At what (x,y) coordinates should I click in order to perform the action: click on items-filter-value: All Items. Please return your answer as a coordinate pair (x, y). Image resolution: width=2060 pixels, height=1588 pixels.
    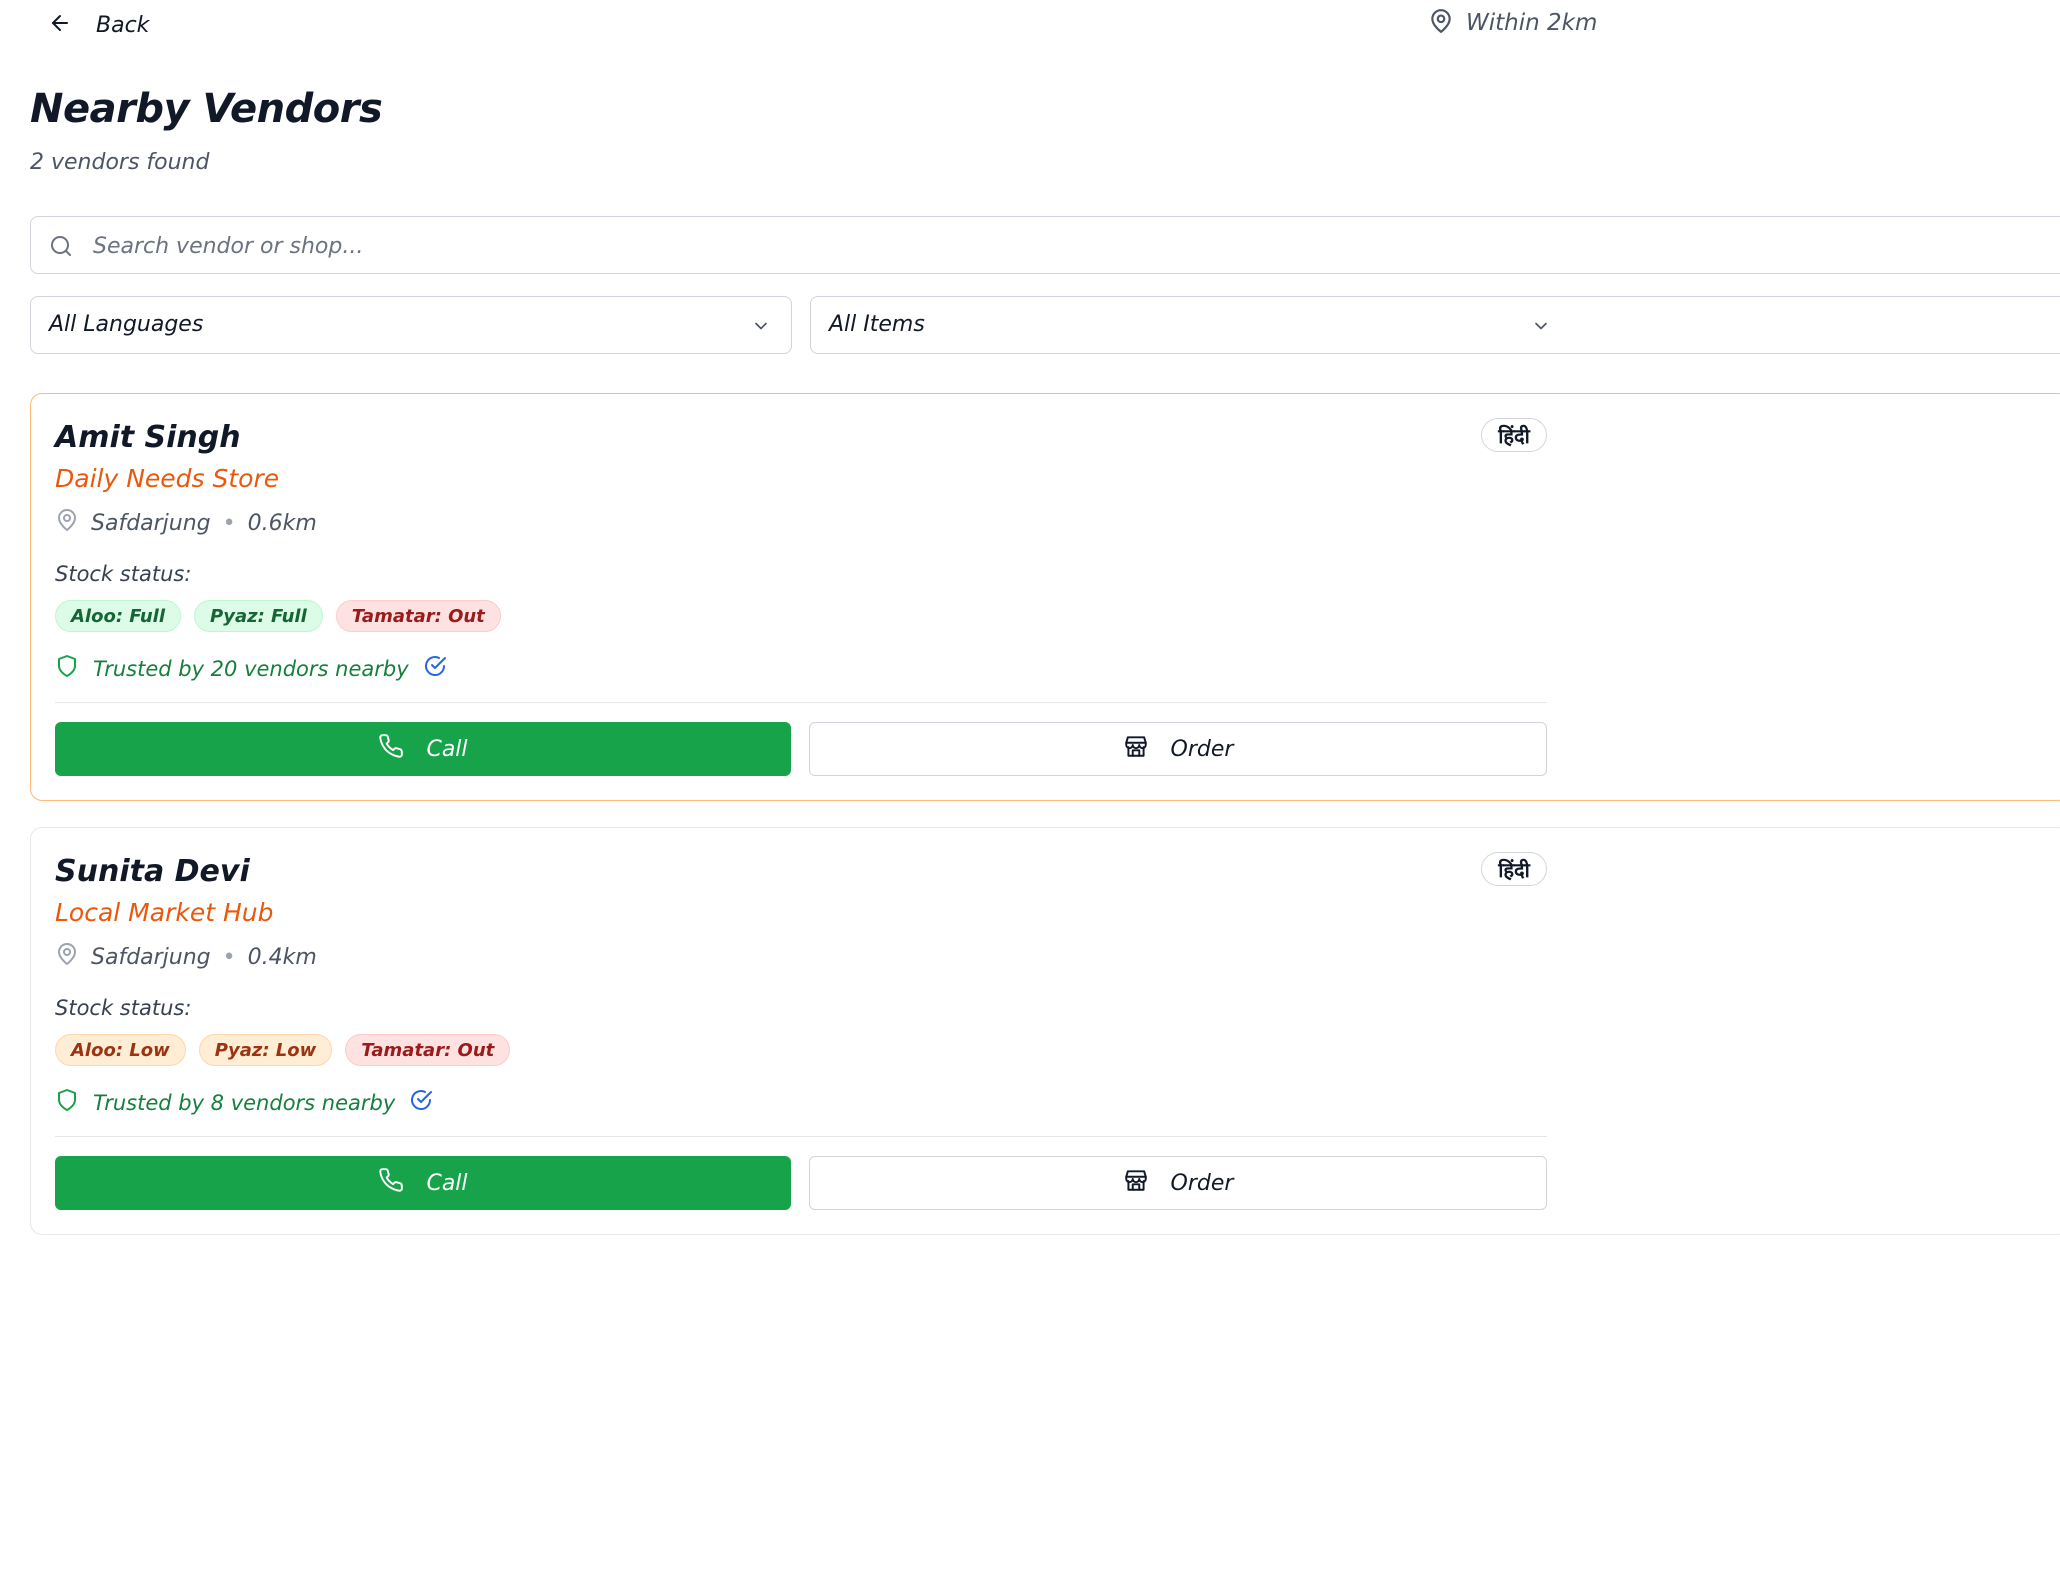
    Looking at the image, I should click on (877, 324).